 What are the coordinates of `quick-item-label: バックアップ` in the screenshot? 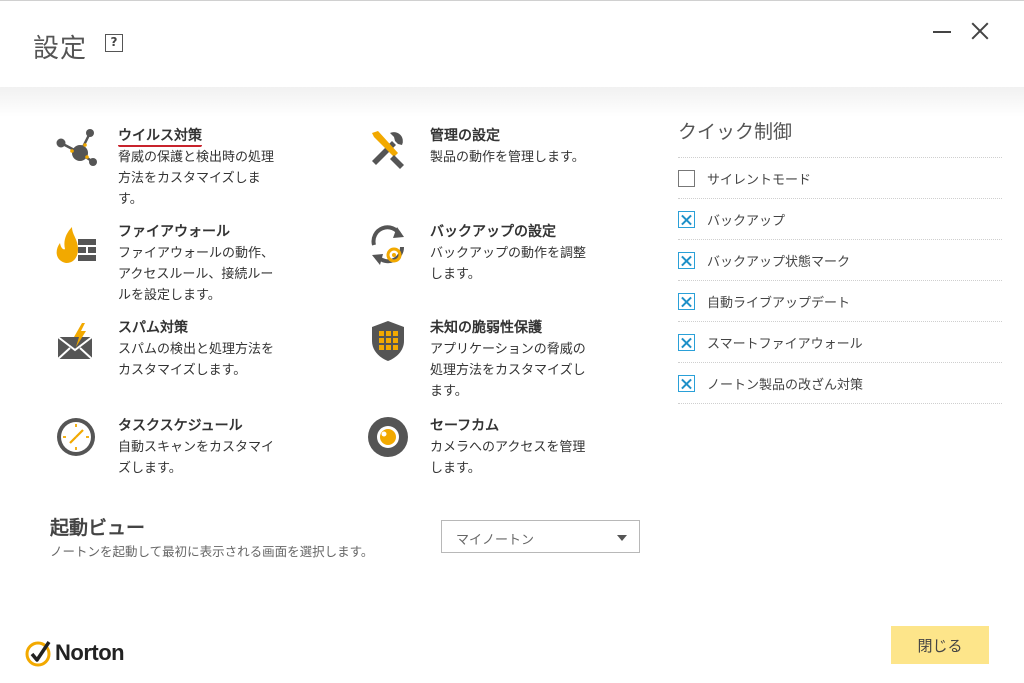 It's located at (746, 221).